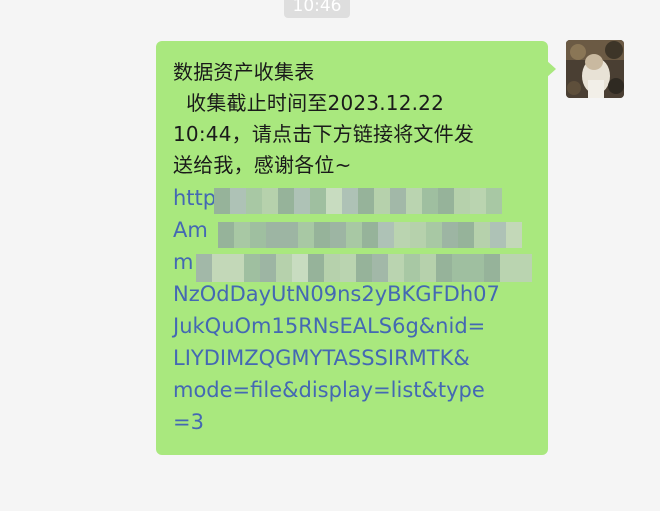 The height and width of the screenshot is (511, 660). Describe the element at coordinates (359, 422) in the screenshot. I see `link-line: =3` at that location.